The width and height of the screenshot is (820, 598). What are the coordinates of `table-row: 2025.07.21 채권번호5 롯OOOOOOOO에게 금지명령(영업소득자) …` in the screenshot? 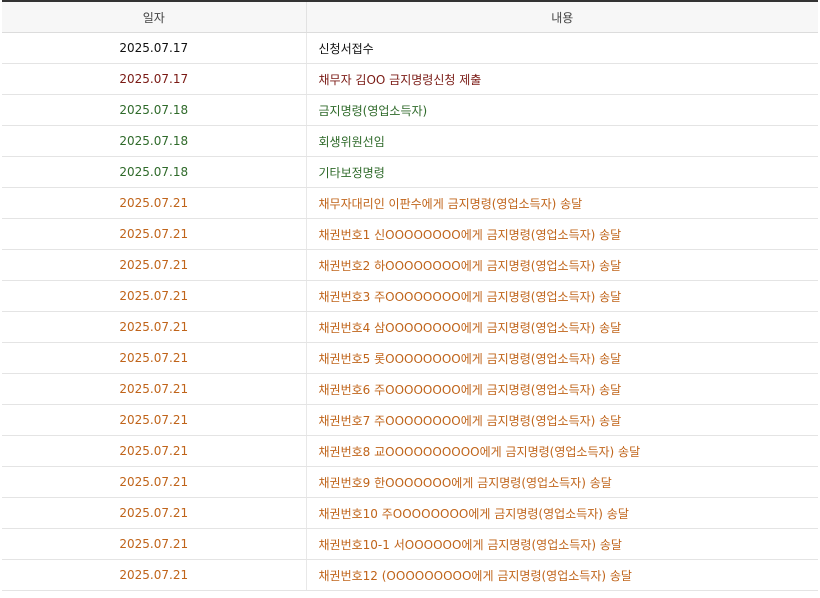 It's located at (410, 358).